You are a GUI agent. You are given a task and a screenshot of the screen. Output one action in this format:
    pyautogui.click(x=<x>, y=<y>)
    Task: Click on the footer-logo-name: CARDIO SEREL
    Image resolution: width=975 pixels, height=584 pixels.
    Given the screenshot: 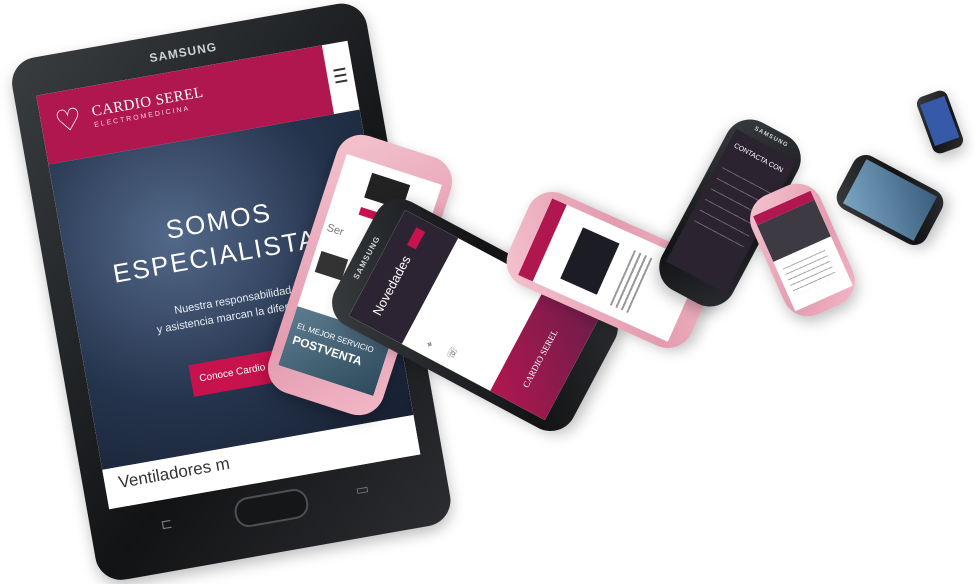 What is the action you would take?
    pyautogui.click(x=540, y=358)
    